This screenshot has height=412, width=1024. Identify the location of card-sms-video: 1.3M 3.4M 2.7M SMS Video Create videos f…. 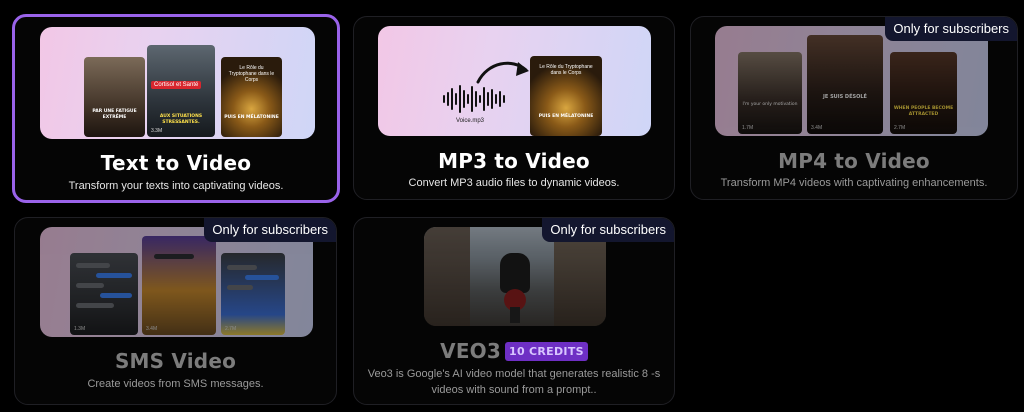
(175, 311).